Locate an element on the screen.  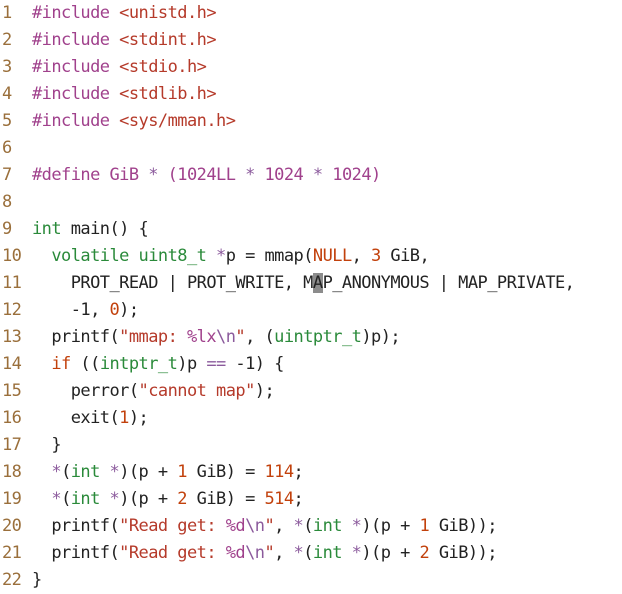
code-token: NULL is located at coordinates (332, 256).